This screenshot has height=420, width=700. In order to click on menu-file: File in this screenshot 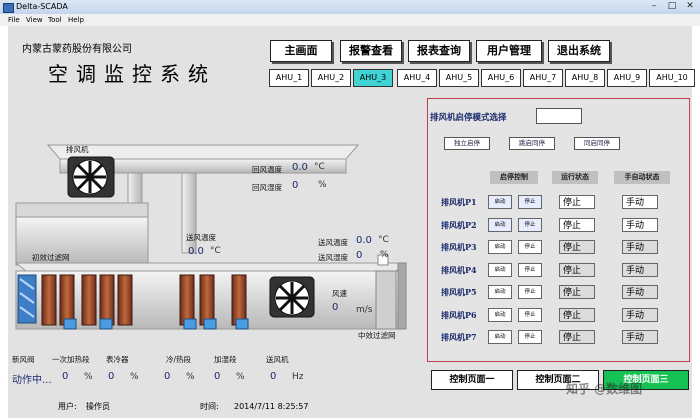, I will do `click(14, 20)`.